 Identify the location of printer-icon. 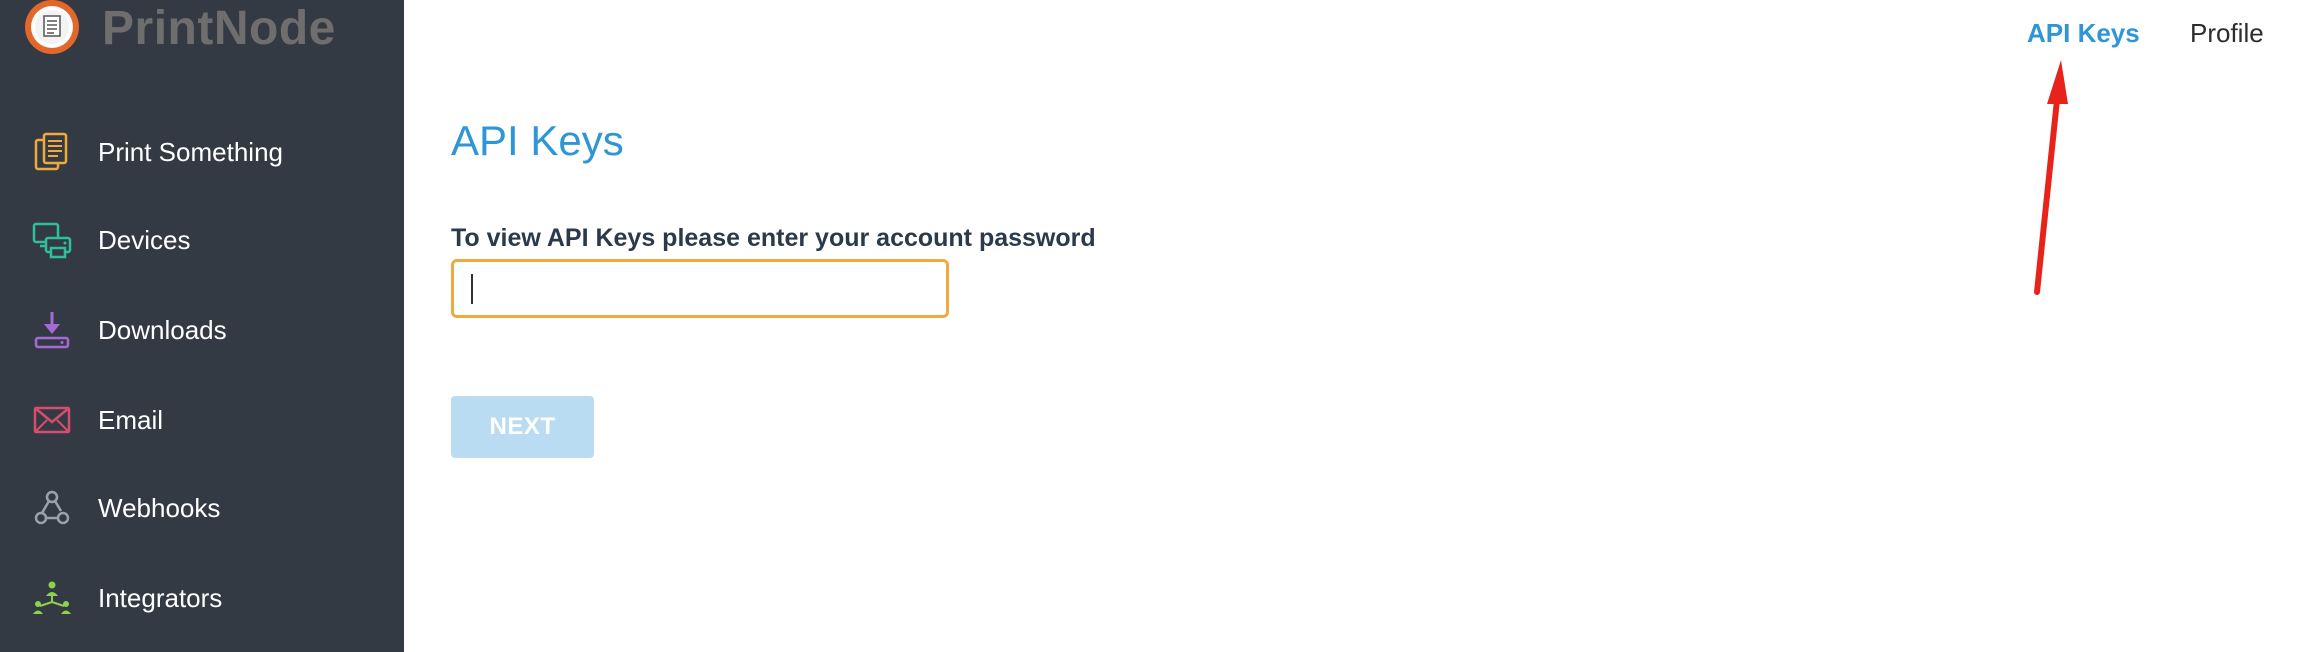
(52, 240).